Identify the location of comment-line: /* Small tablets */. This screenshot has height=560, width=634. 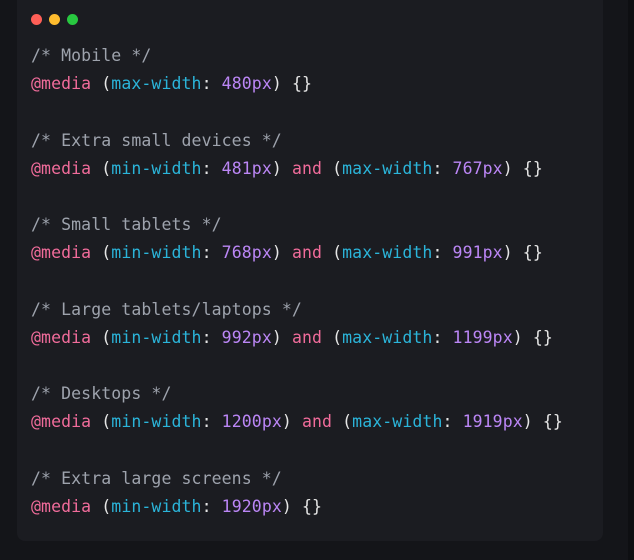
(297, 225).